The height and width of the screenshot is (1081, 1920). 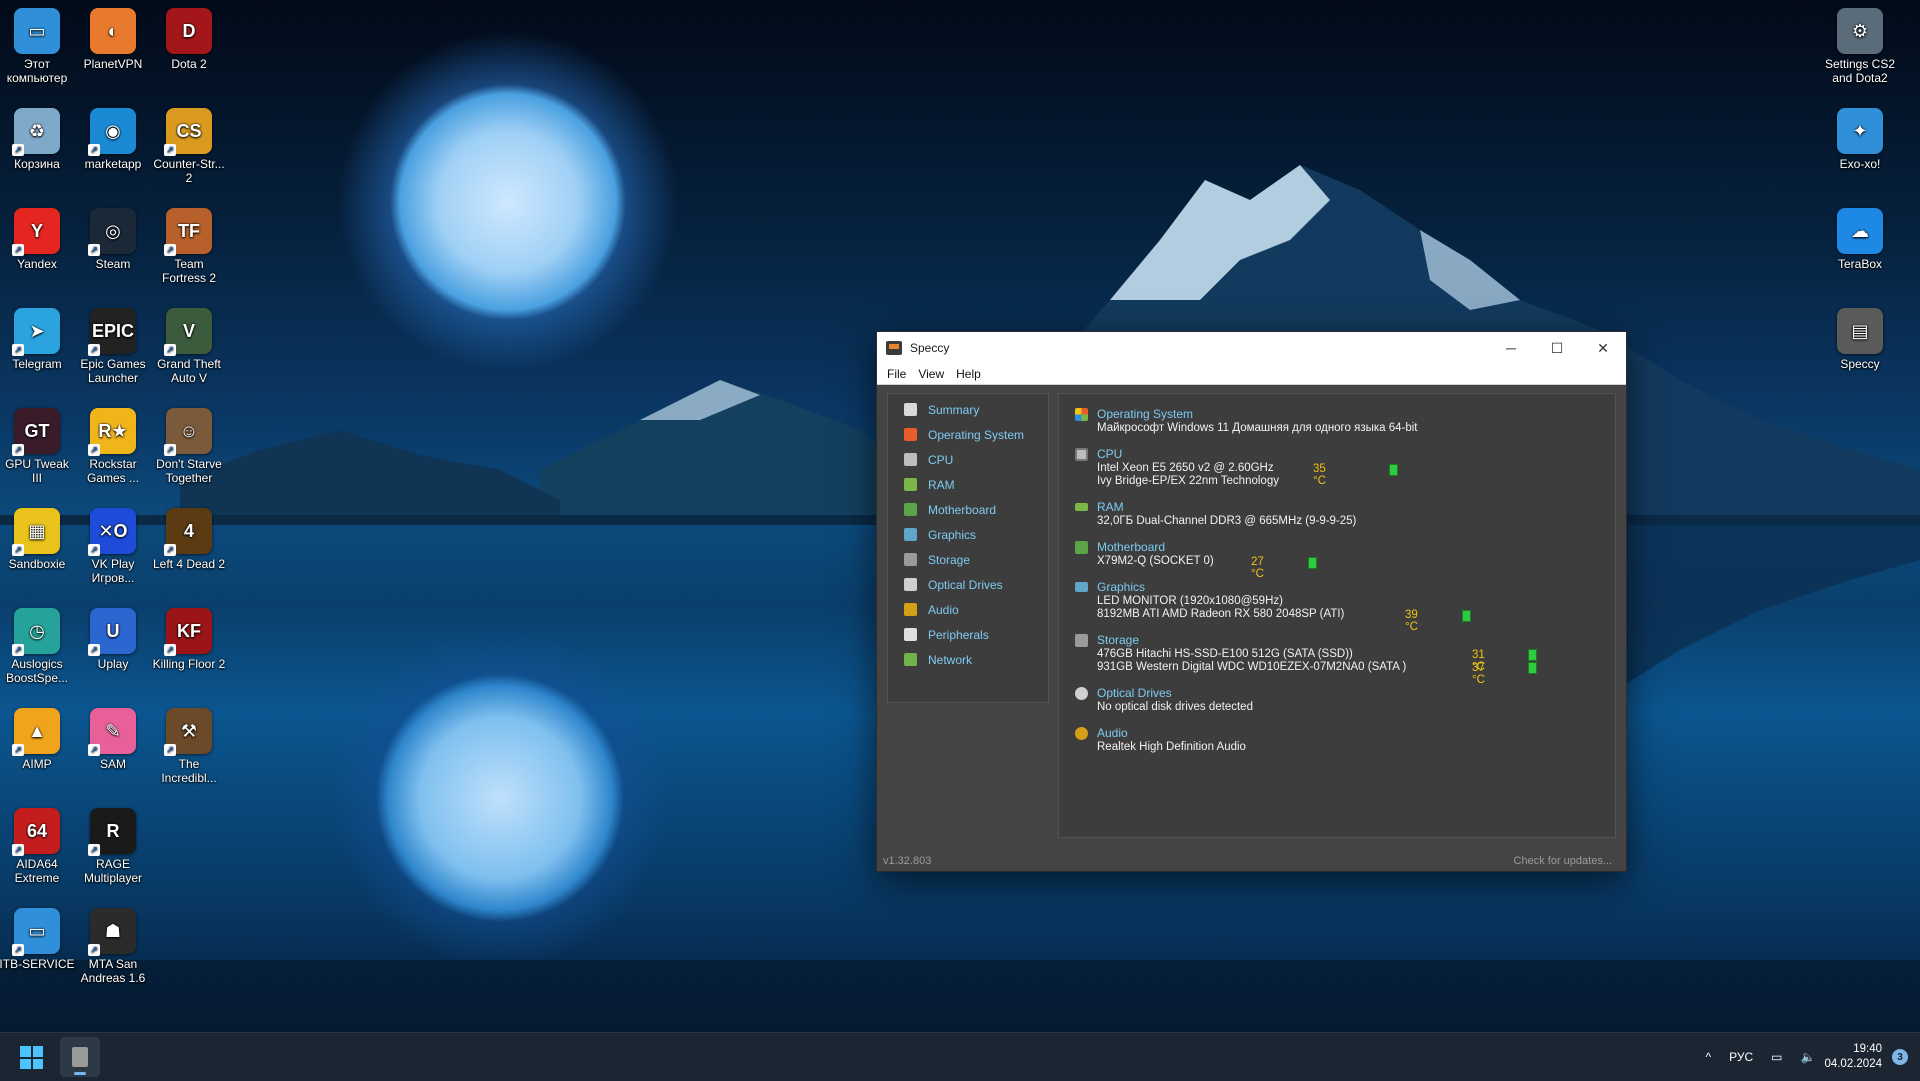 I want to click on desktop-icon-label: Left 4 Dead 2, so click(x=189, y=564).